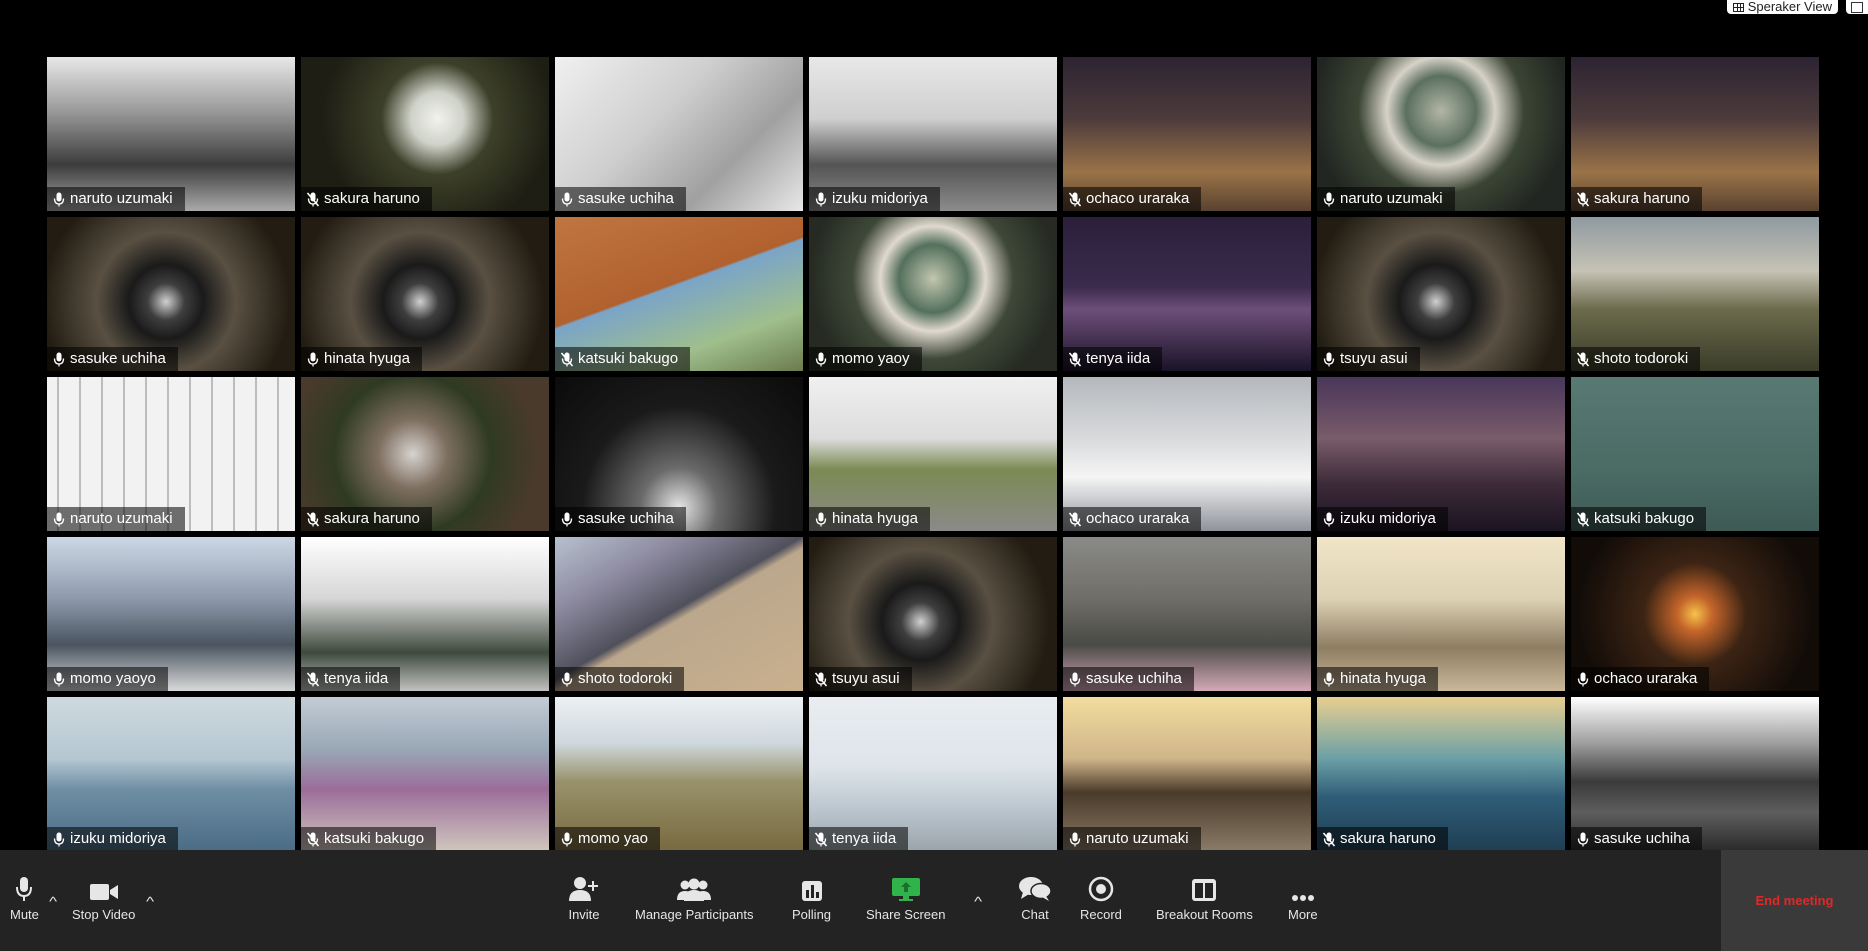 The height and width of the screenshot is (951, 1868). Describe the element at coordinates (694, 887) in the screenshot. I see `participants-icon` at that location.